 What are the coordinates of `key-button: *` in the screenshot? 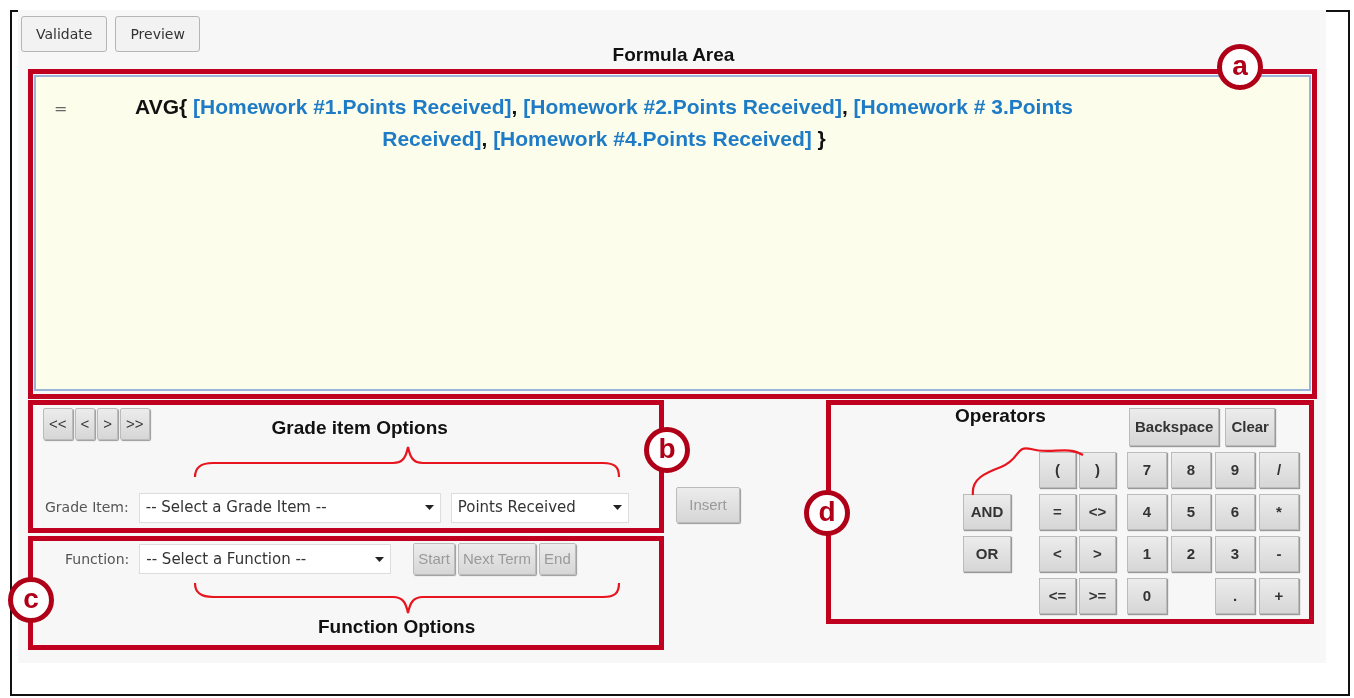 It's located at (1279, 512).